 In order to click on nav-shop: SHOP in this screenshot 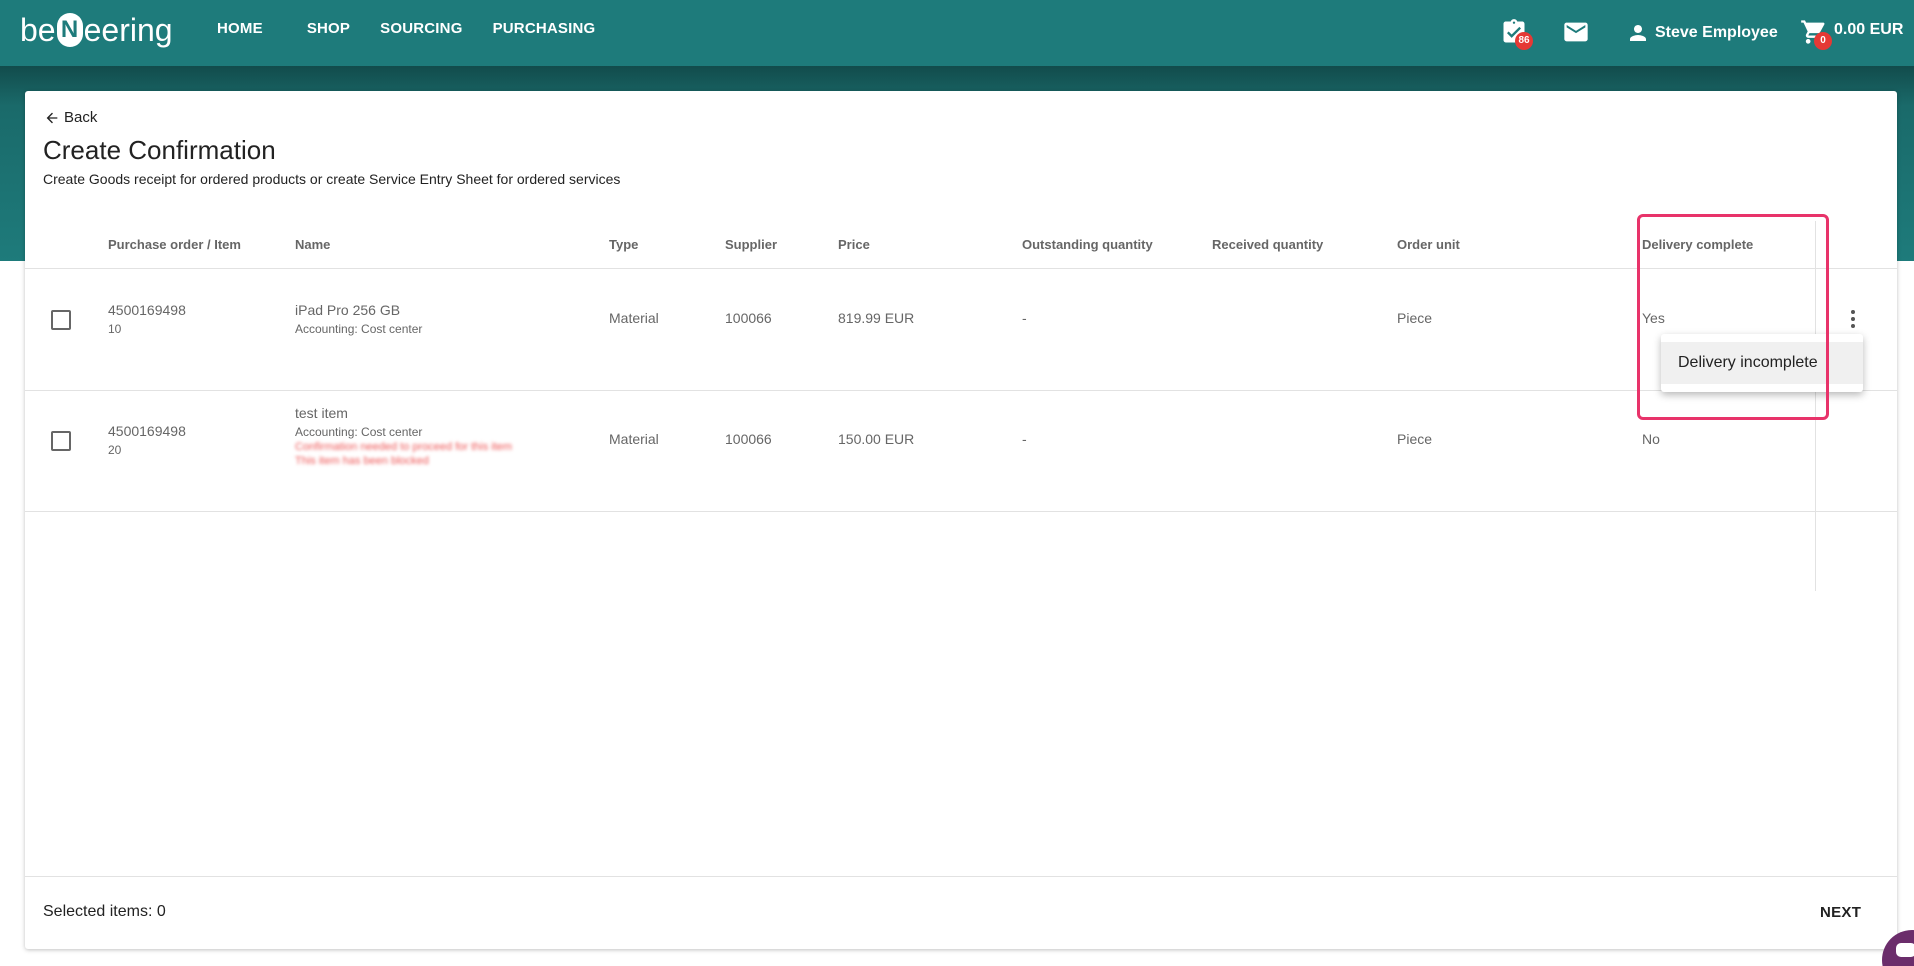, I will do `click(328, 28)`.